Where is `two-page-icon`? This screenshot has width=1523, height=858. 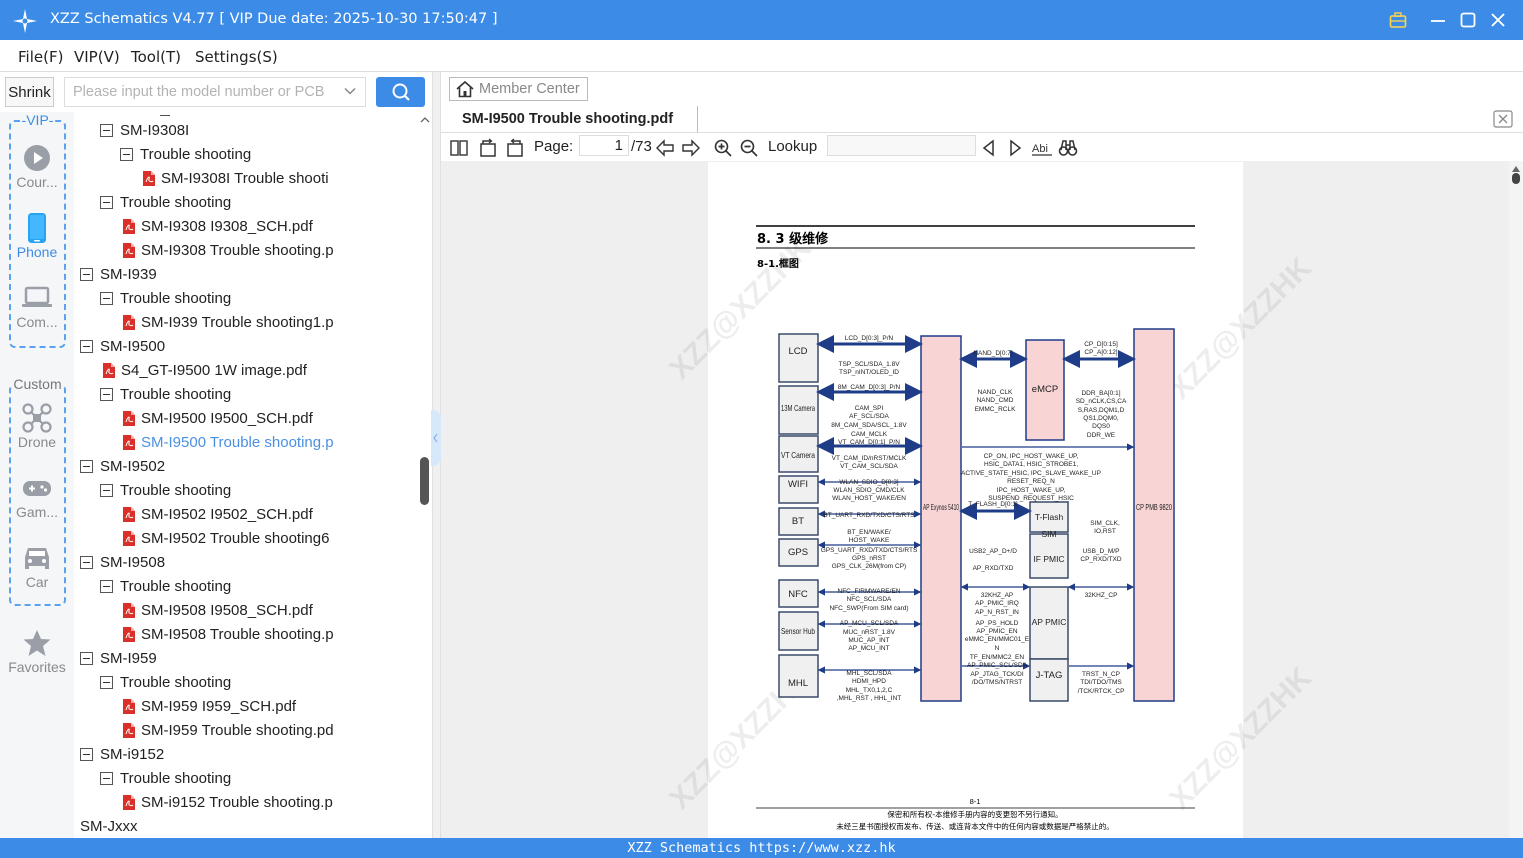 two-page-icon is located at coordinates (459, 148).